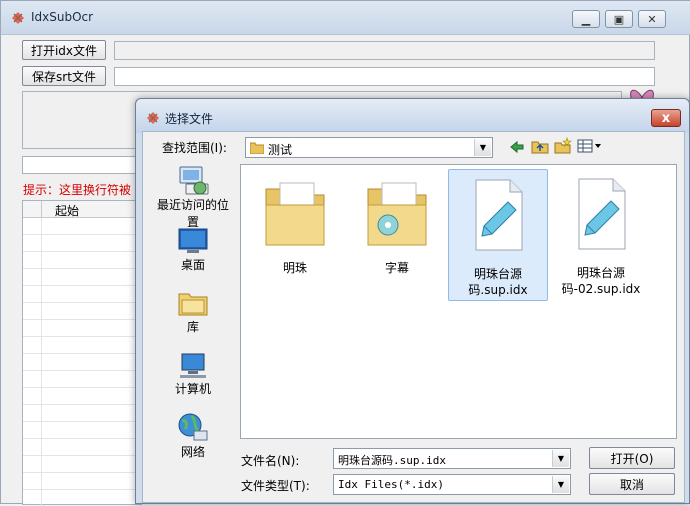 This screenshot has width=690, height=506. I want to click on computer-icon, so click(193, 365).